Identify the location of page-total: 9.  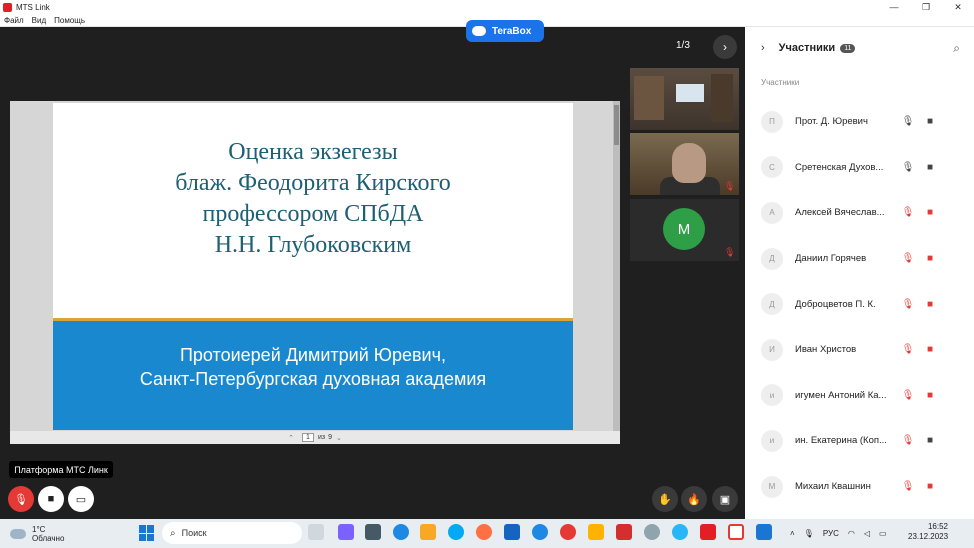
(330, 437).